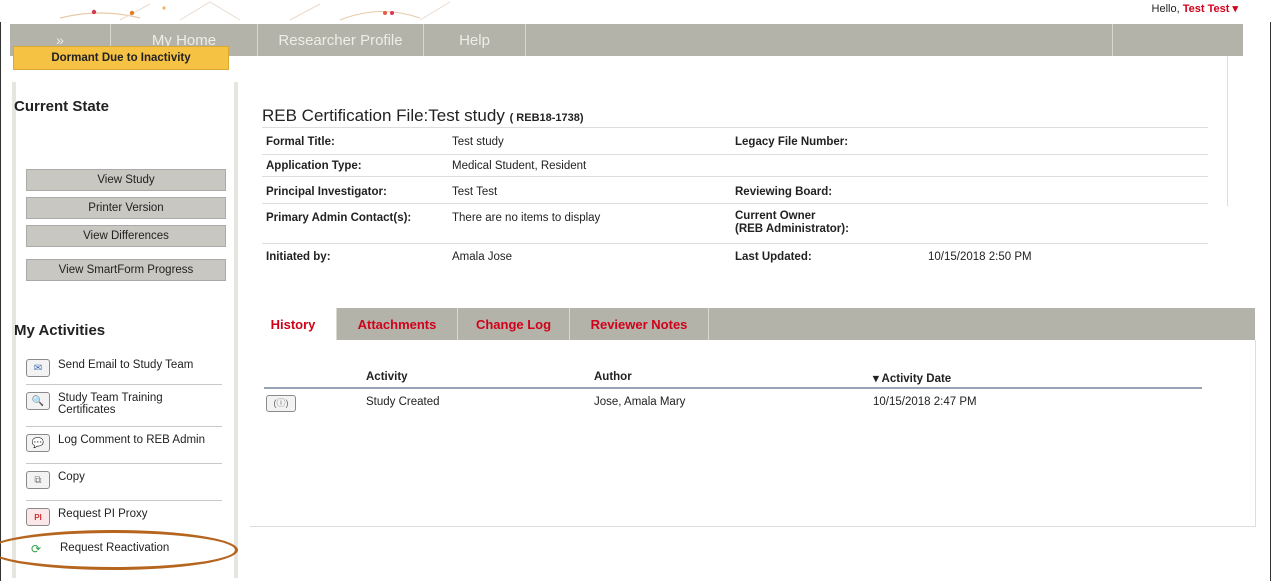  Describe the element at coordinates (478, 142) in the screenshot. I see `field-value: Test study` at that location.